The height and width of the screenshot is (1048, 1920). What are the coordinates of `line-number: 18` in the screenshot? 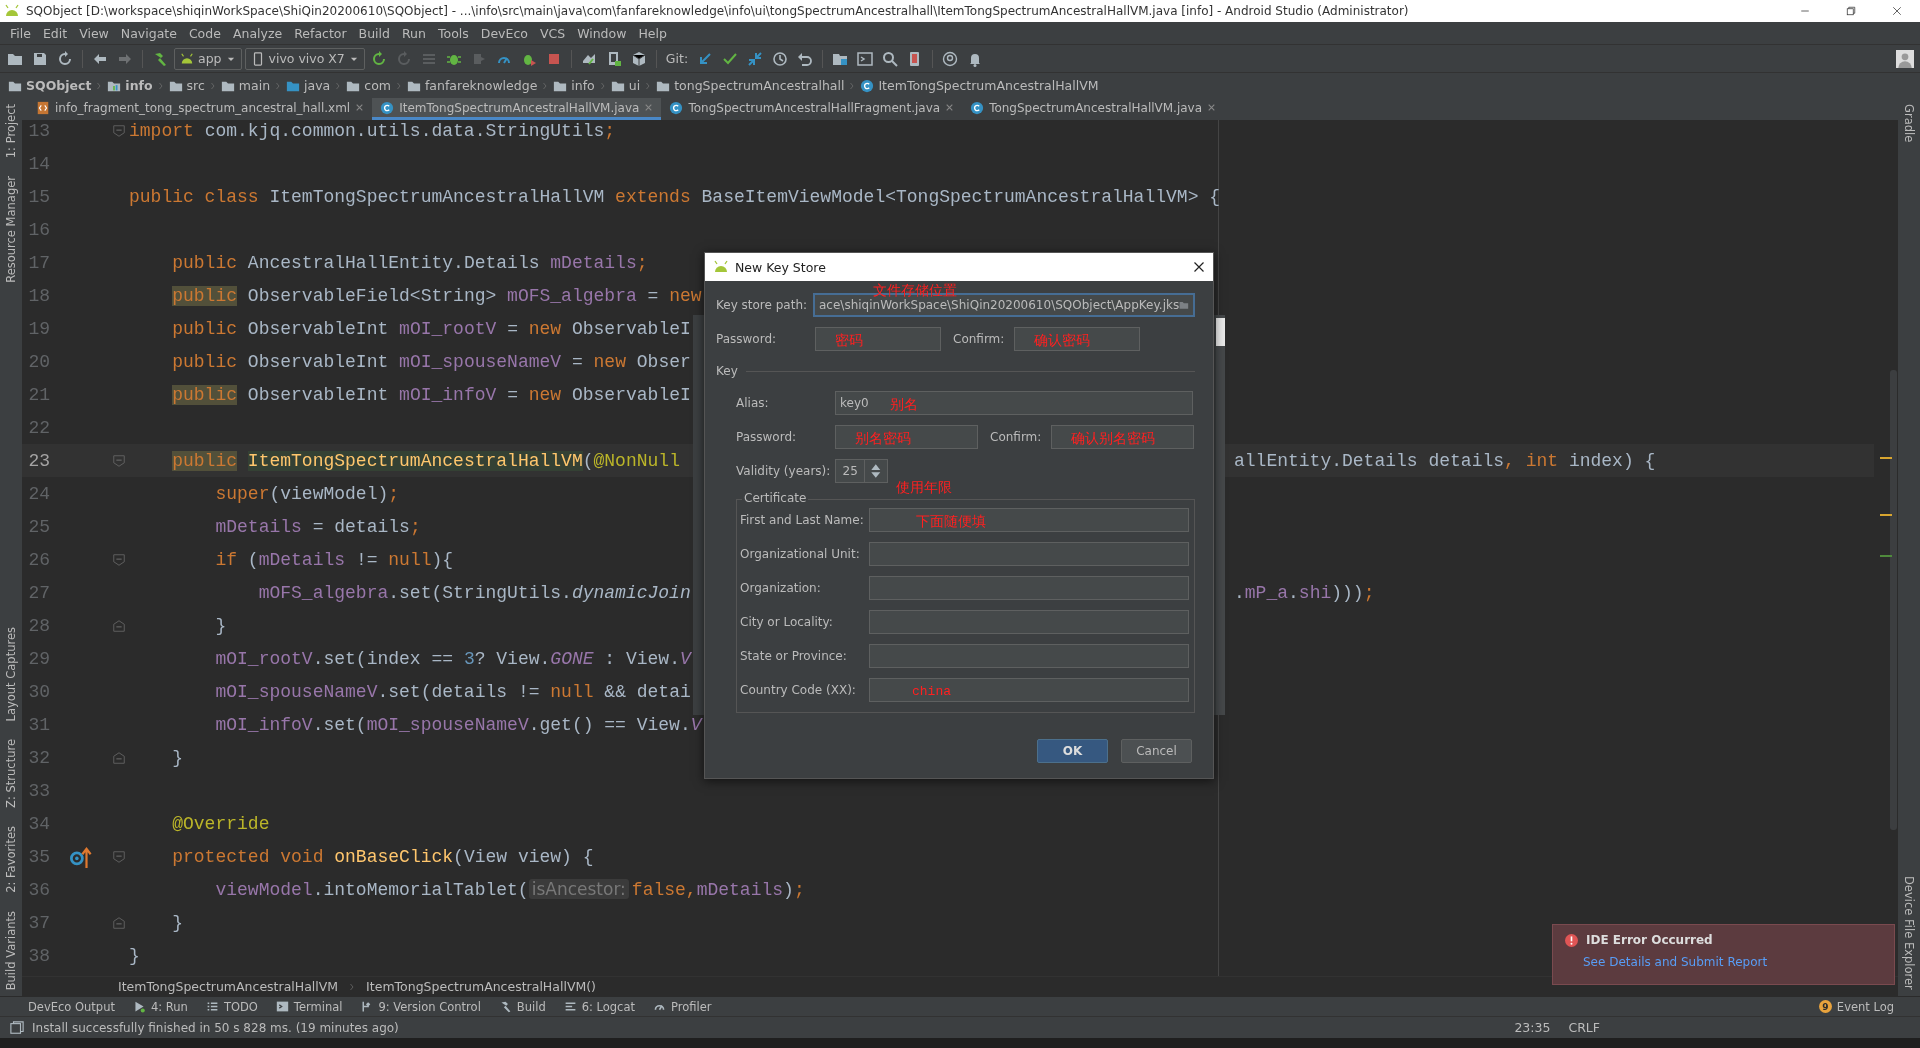 It's located at (38, 295).